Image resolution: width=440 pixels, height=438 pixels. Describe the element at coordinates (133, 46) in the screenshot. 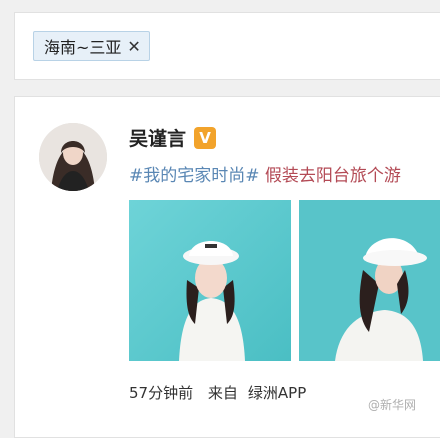

I see `close-icon: ✕` at that location.